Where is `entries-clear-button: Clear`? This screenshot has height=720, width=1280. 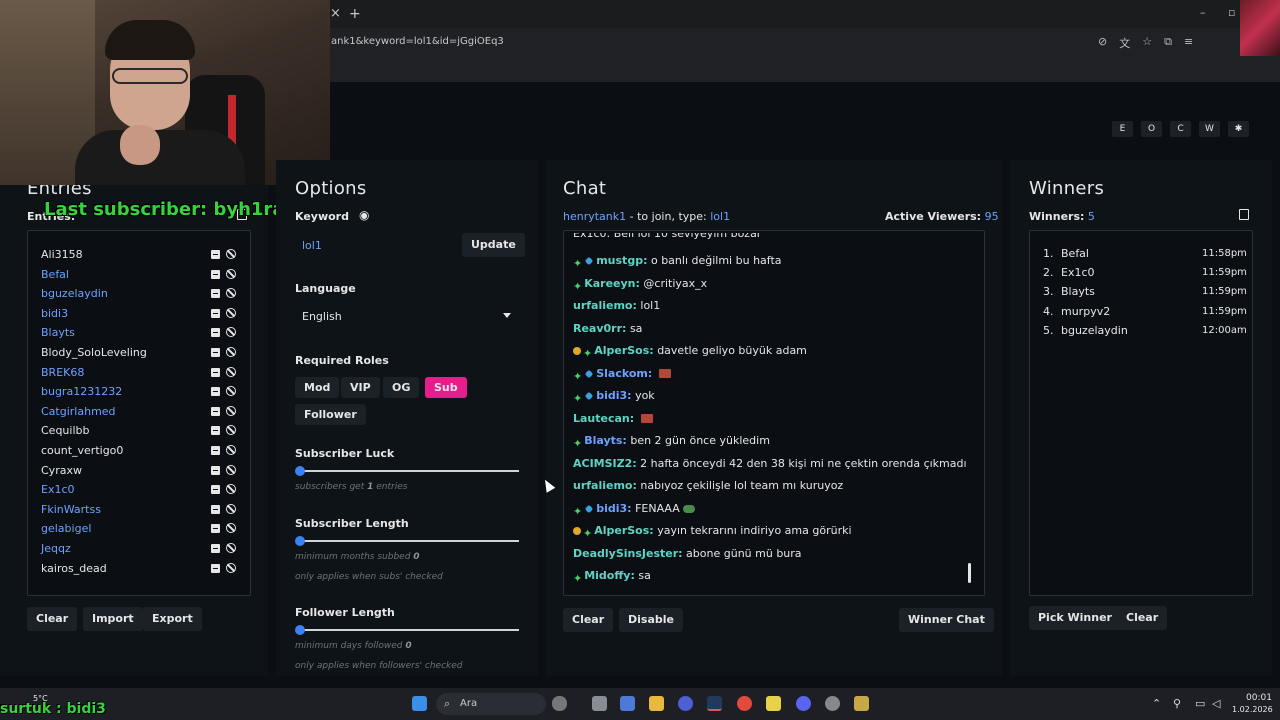
entries-clear-button: Clear is located at coordinates (52, 619).